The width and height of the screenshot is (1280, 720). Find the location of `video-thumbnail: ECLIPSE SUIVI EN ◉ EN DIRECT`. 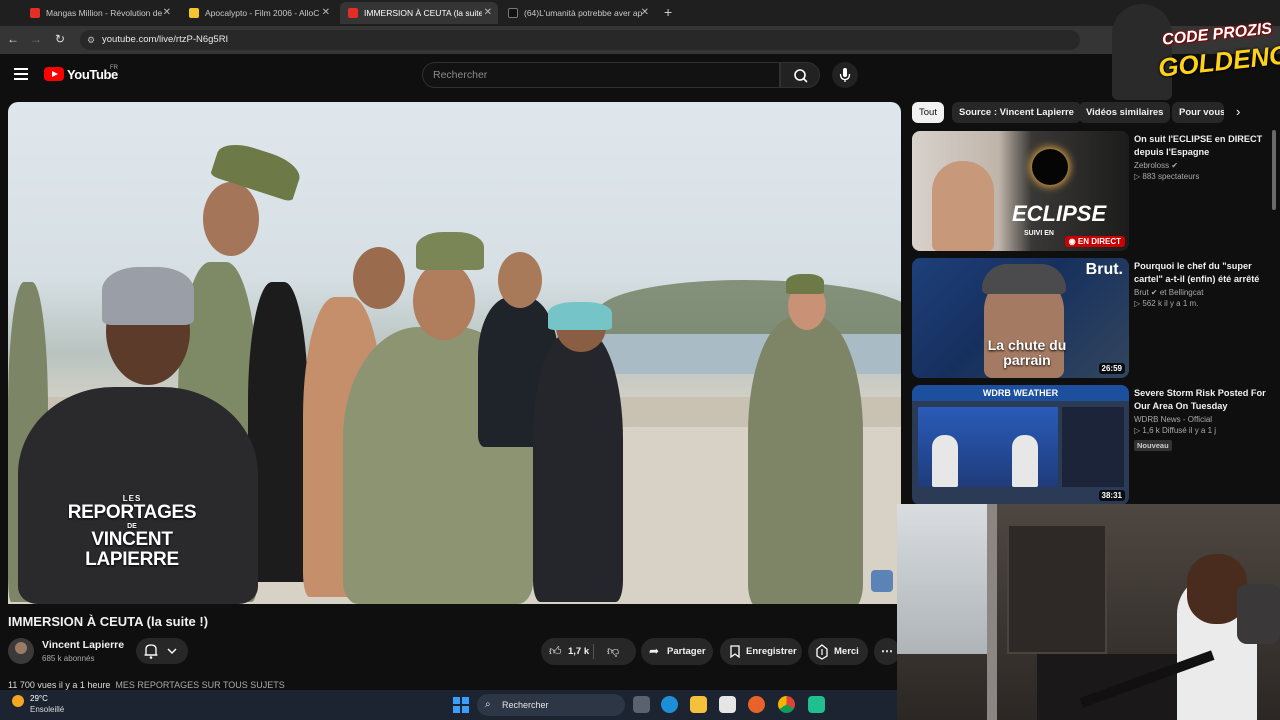

video-thumbnail: ECLIPSE SUIVI EN ◉ EN DIRECT is located at coordinates (1020, 191).